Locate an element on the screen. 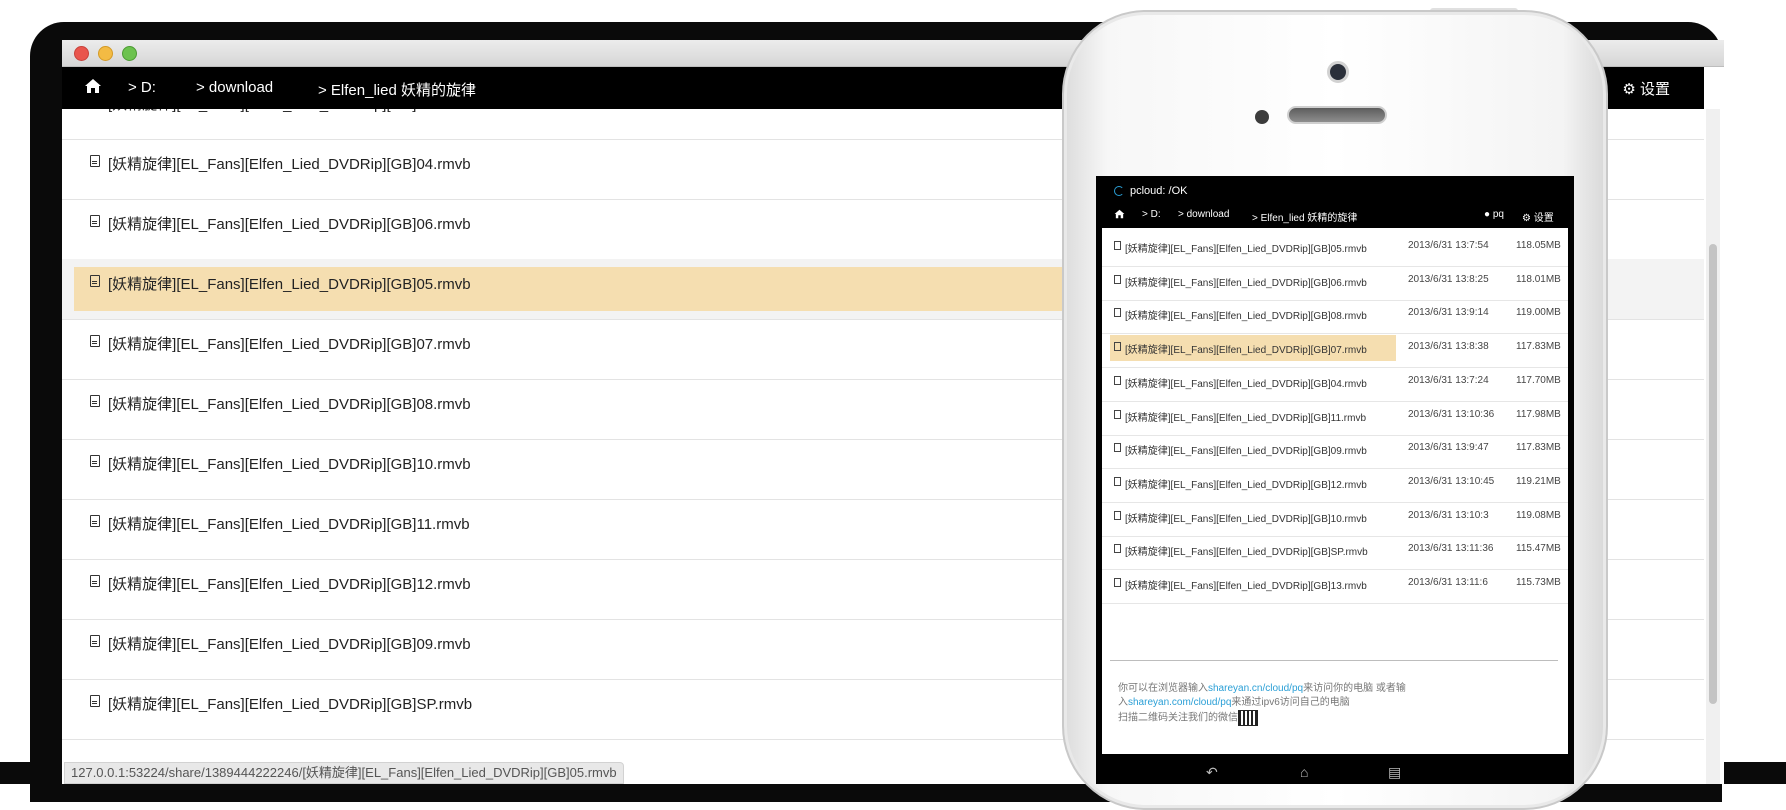 Image resolution: width=1786 pixels, height=810 pixels. qr-code-icon is located at coordinates (1248, 718).